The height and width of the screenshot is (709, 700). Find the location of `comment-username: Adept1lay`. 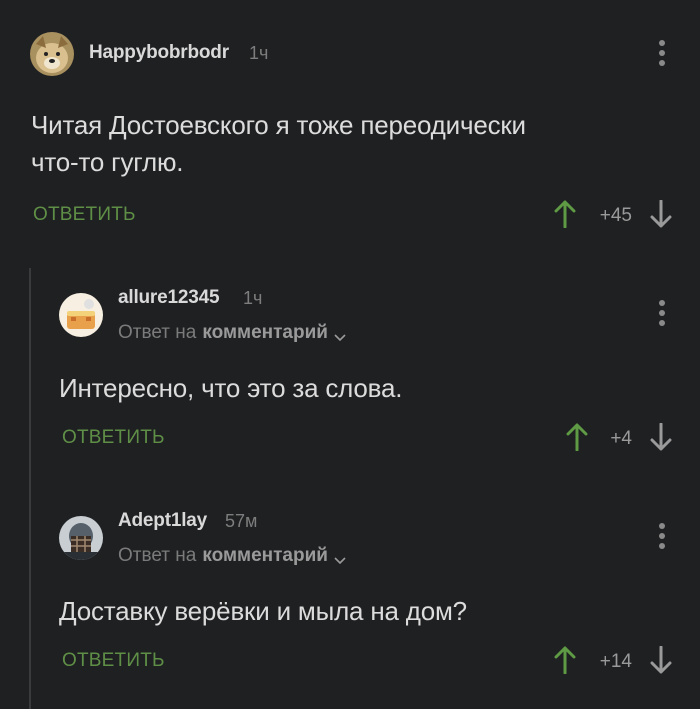

comment-username: Adept1lay is located at coordinates (162, 521).